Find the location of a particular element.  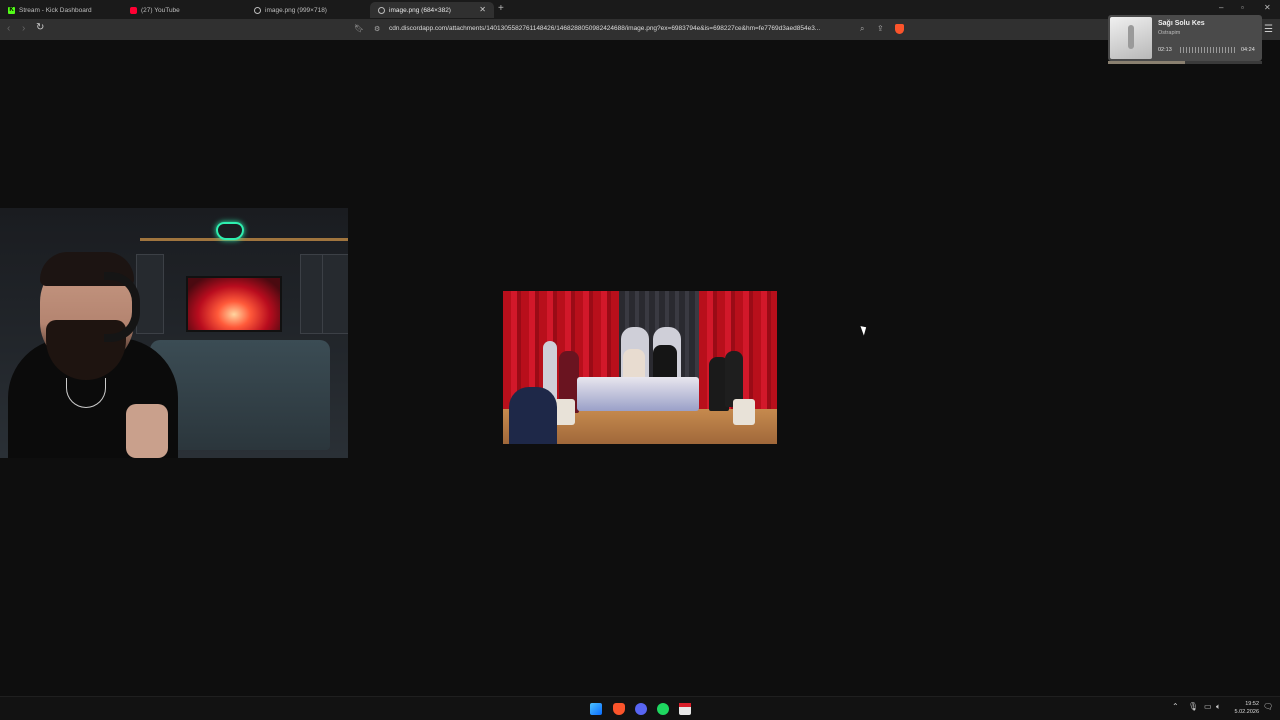

time-elapsed: 02:13 is located at coordinates (1165, 50).